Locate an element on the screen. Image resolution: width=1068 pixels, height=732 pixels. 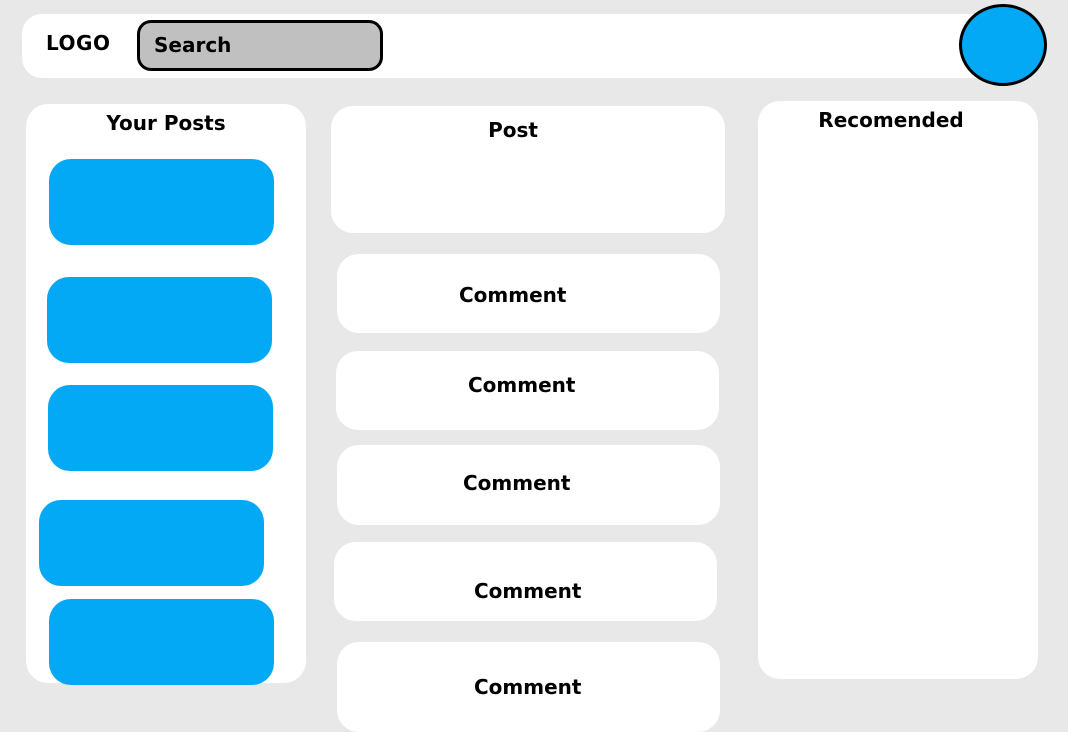
your-posts-title: Your Posts is located at coordinates (166, 123).